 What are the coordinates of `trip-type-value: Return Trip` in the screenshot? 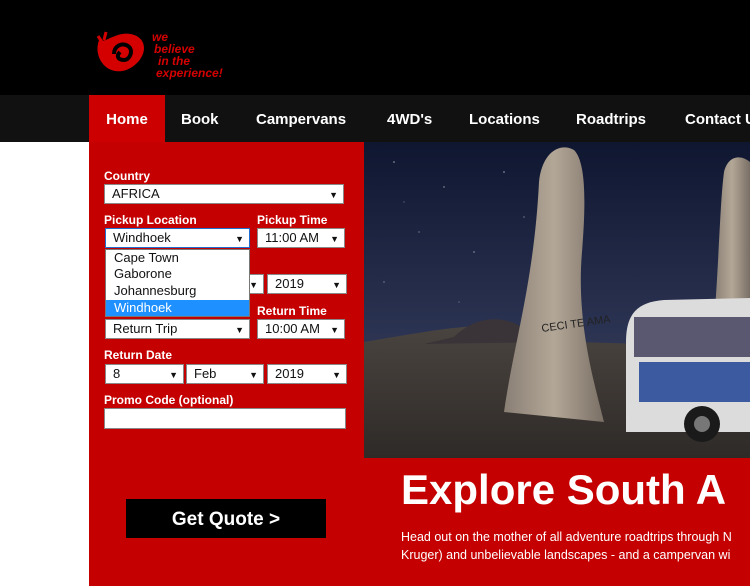 It's located at (145, 328).